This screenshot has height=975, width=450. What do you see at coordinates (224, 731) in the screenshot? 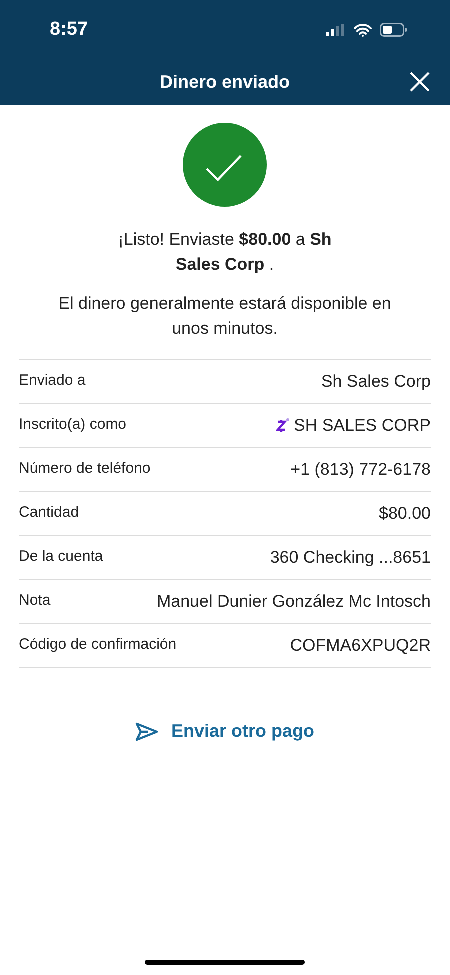
I see `send-another-payment-link: Enviar otro pago` at bounding box center [224, 731].